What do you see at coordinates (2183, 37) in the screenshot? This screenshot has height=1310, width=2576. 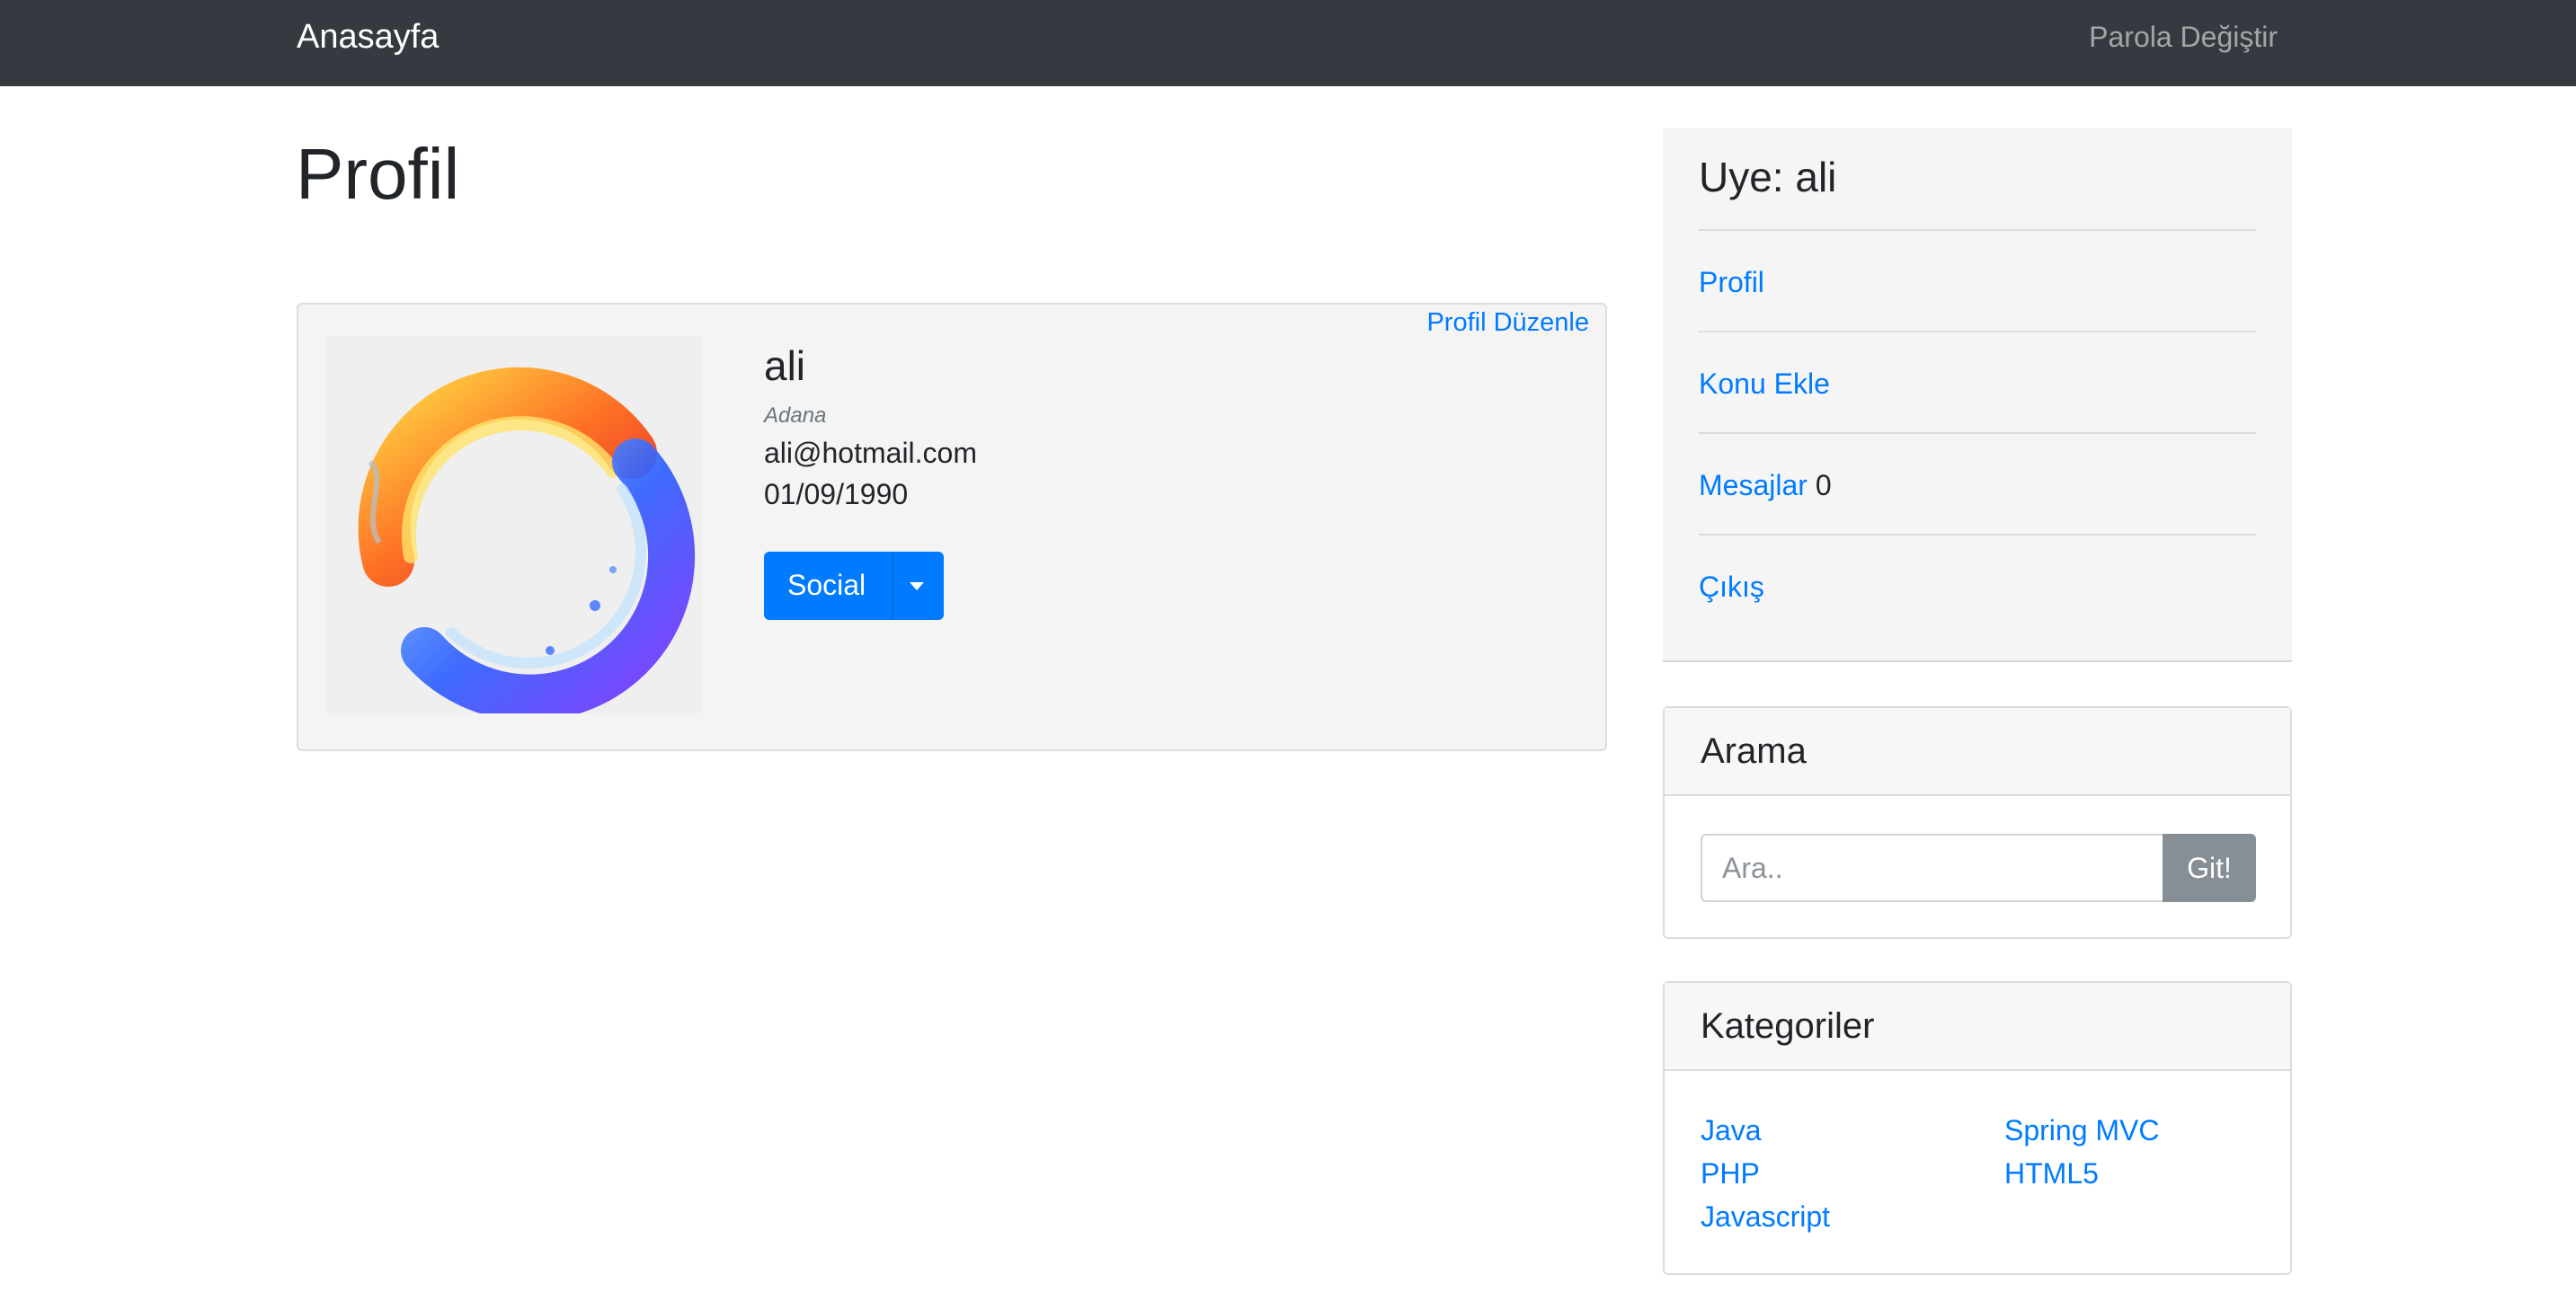 I see `change-password-link: Parola Değiştir` at bounding box center [2183, 37].